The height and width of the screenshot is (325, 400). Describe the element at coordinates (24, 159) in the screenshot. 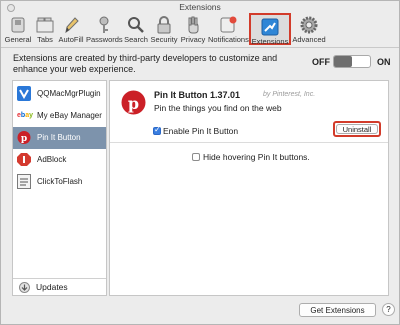

I see `adblock-icon` at that location.